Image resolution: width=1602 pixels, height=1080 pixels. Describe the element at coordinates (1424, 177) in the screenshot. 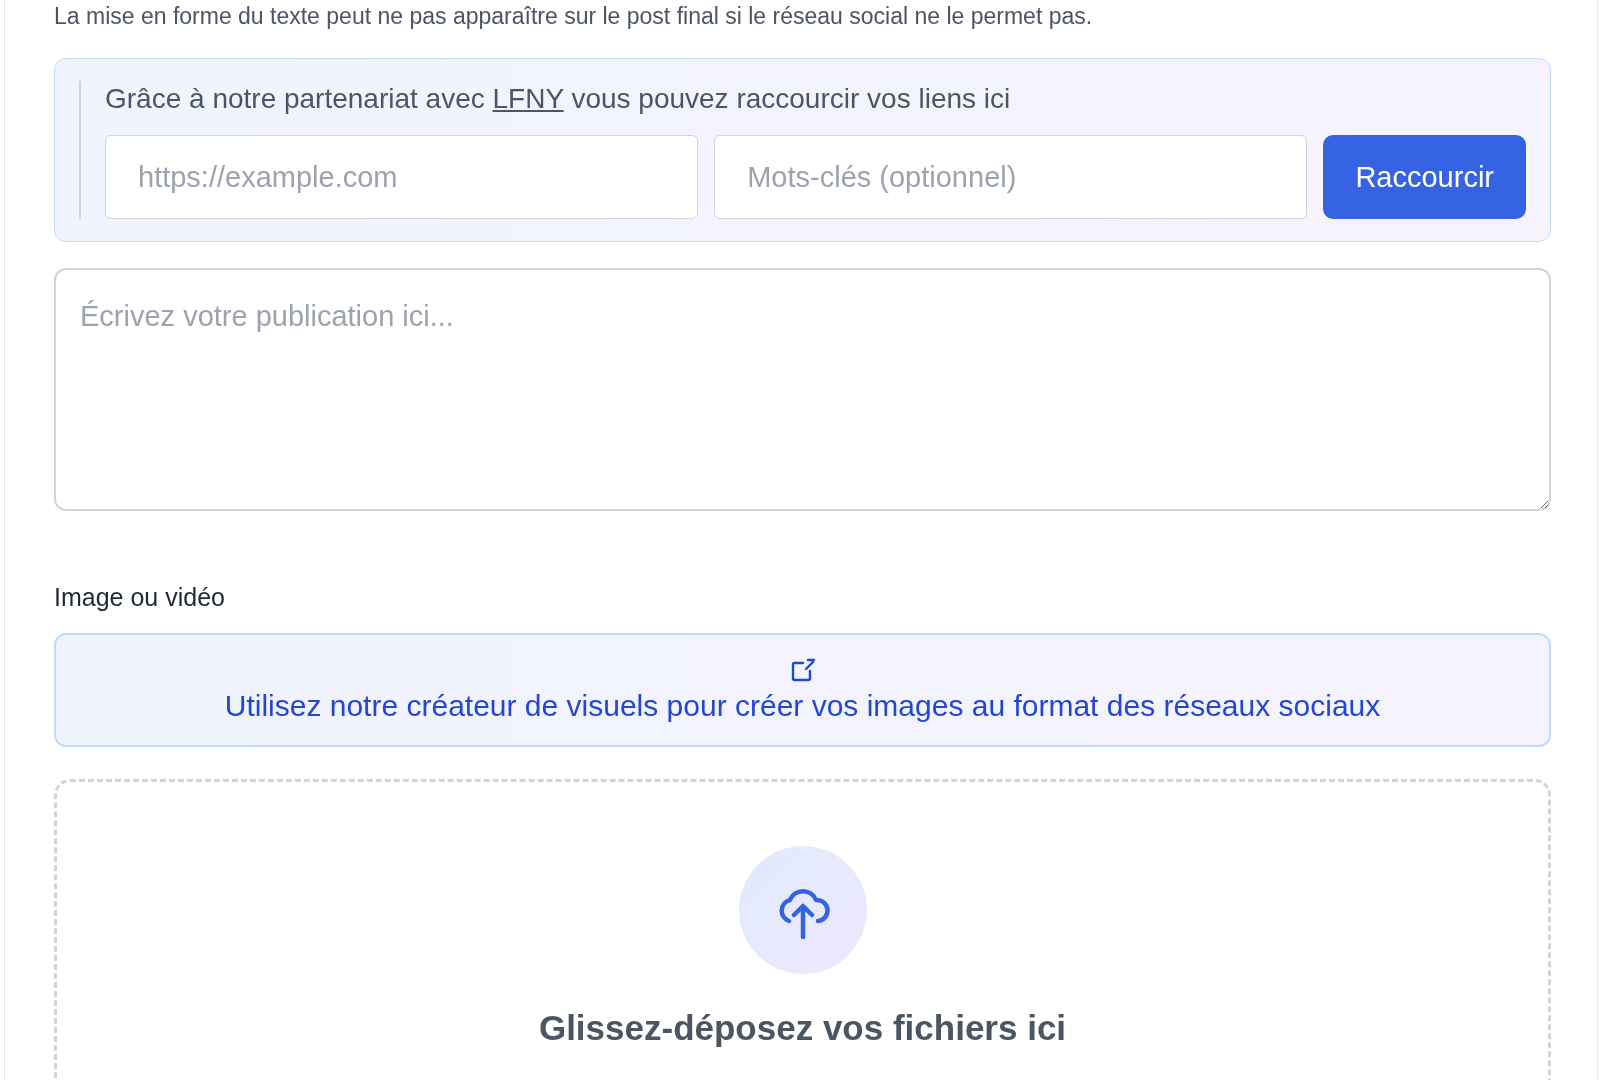

I see `shorten-button: Raccourcir` at that location.